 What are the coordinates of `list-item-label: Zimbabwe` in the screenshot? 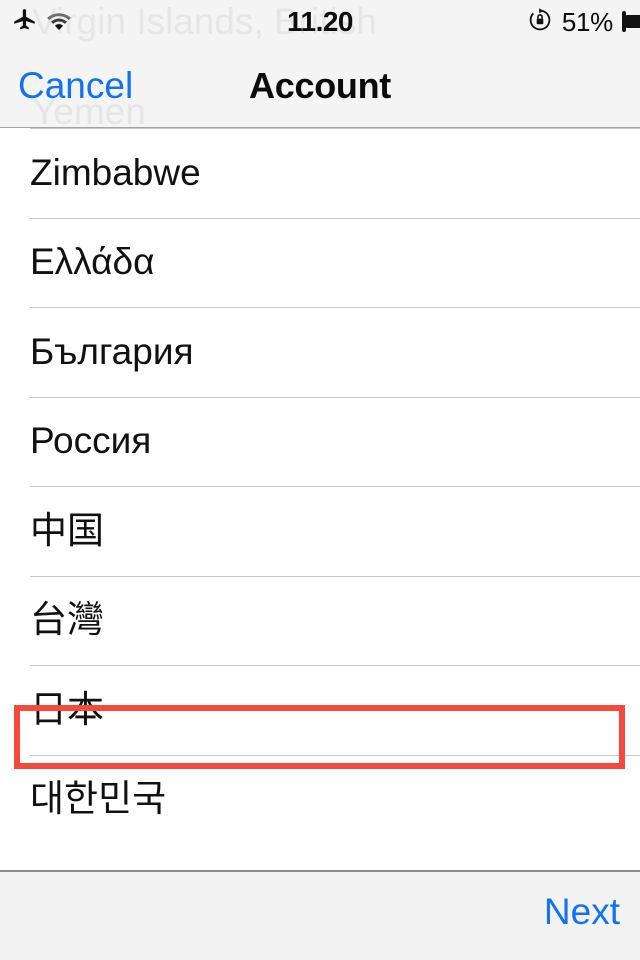 It's located at (115, 172).